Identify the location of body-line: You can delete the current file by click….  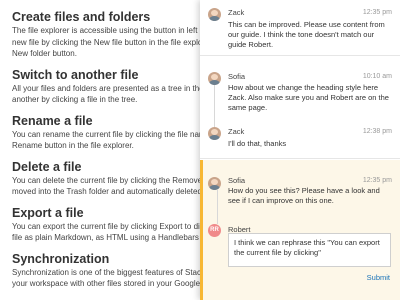
(110, 180).